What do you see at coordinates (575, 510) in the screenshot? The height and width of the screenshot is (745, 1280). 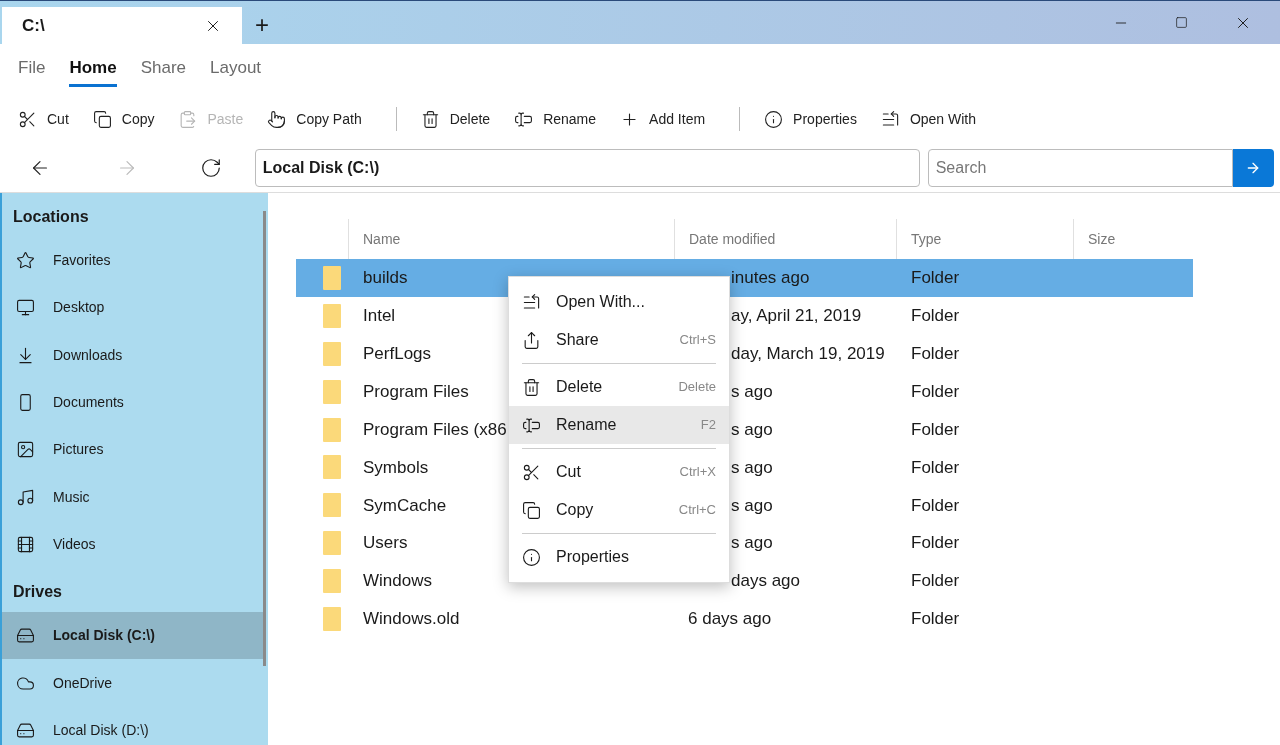 I see `menu-label: Copy` at bounding box center [575, 510].